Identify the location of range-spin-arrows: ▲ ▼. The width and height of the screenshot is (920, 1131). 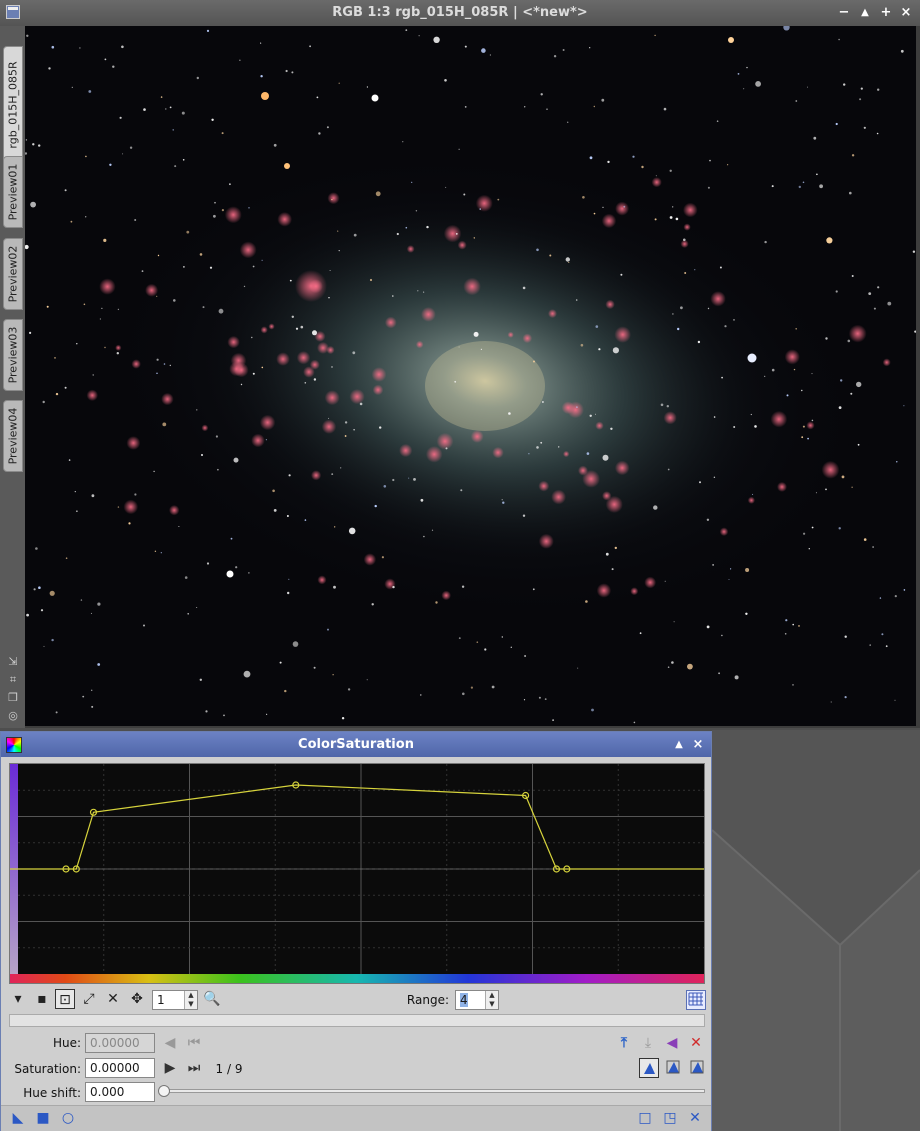
(491, 1000).